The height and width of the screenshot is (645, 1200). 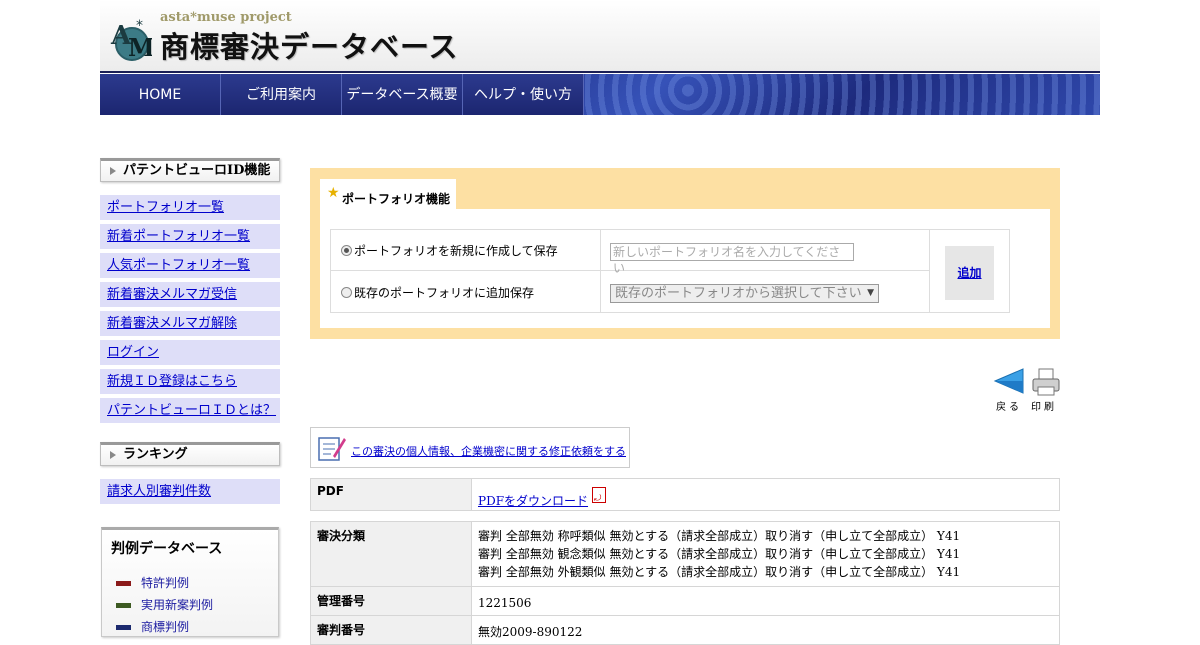 I want to click on correction-request-link: この審決の個人情報、企業機密に関する修正依頼をする, so click(x=488, y=451).